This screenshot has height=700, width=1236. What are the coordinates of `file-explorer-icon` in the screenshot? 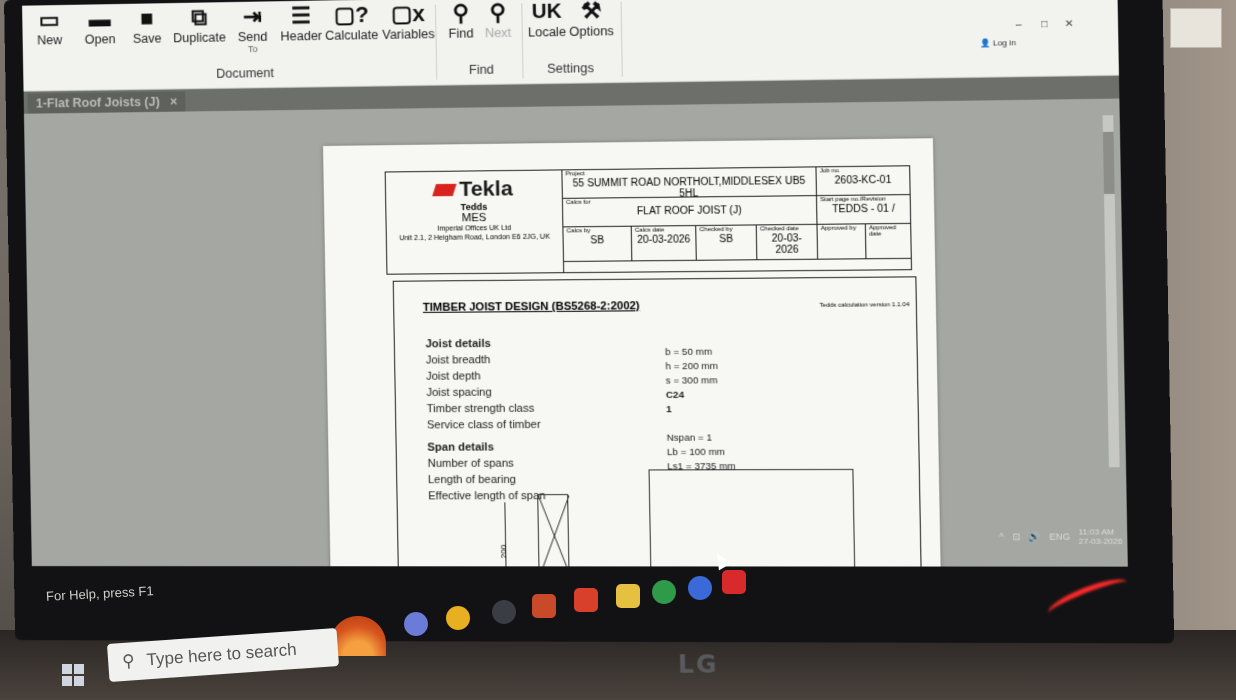 It's located at (628, 596).